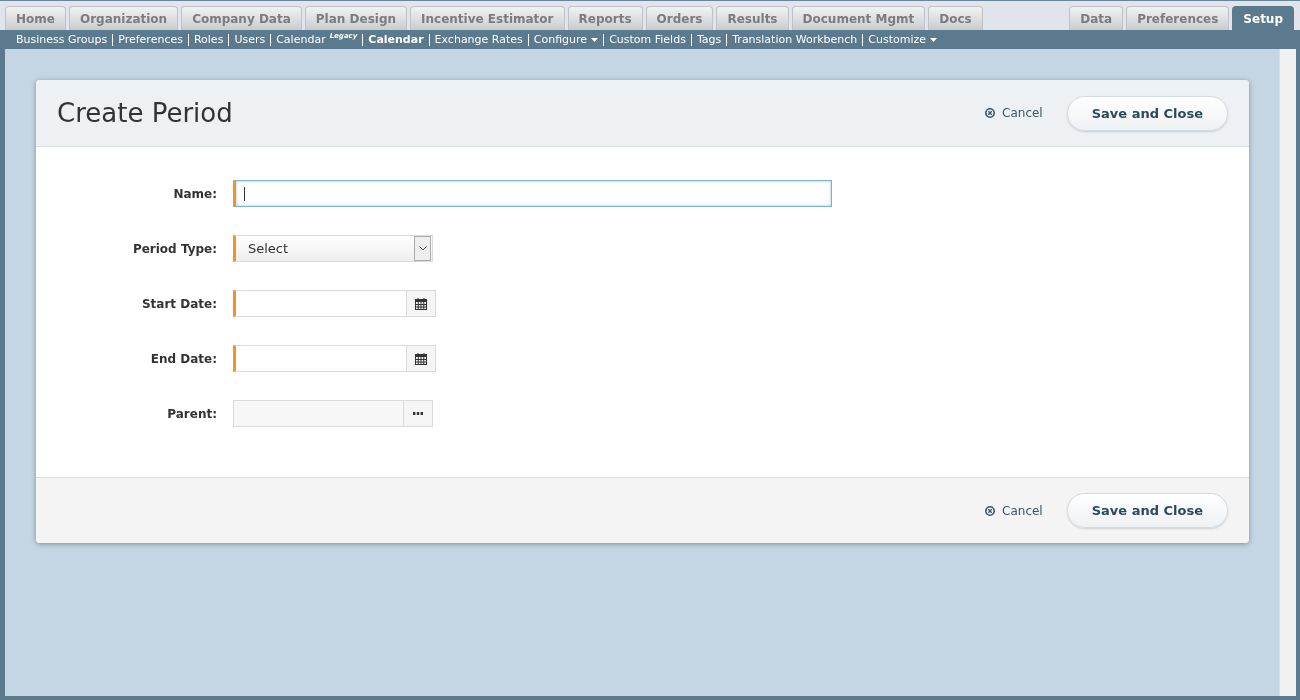 The width and height of the screenshot is (1300, 700). Describe the element at coordinates (679, 18) in the screenshot. I see `nav-tab: Orders` at that location.